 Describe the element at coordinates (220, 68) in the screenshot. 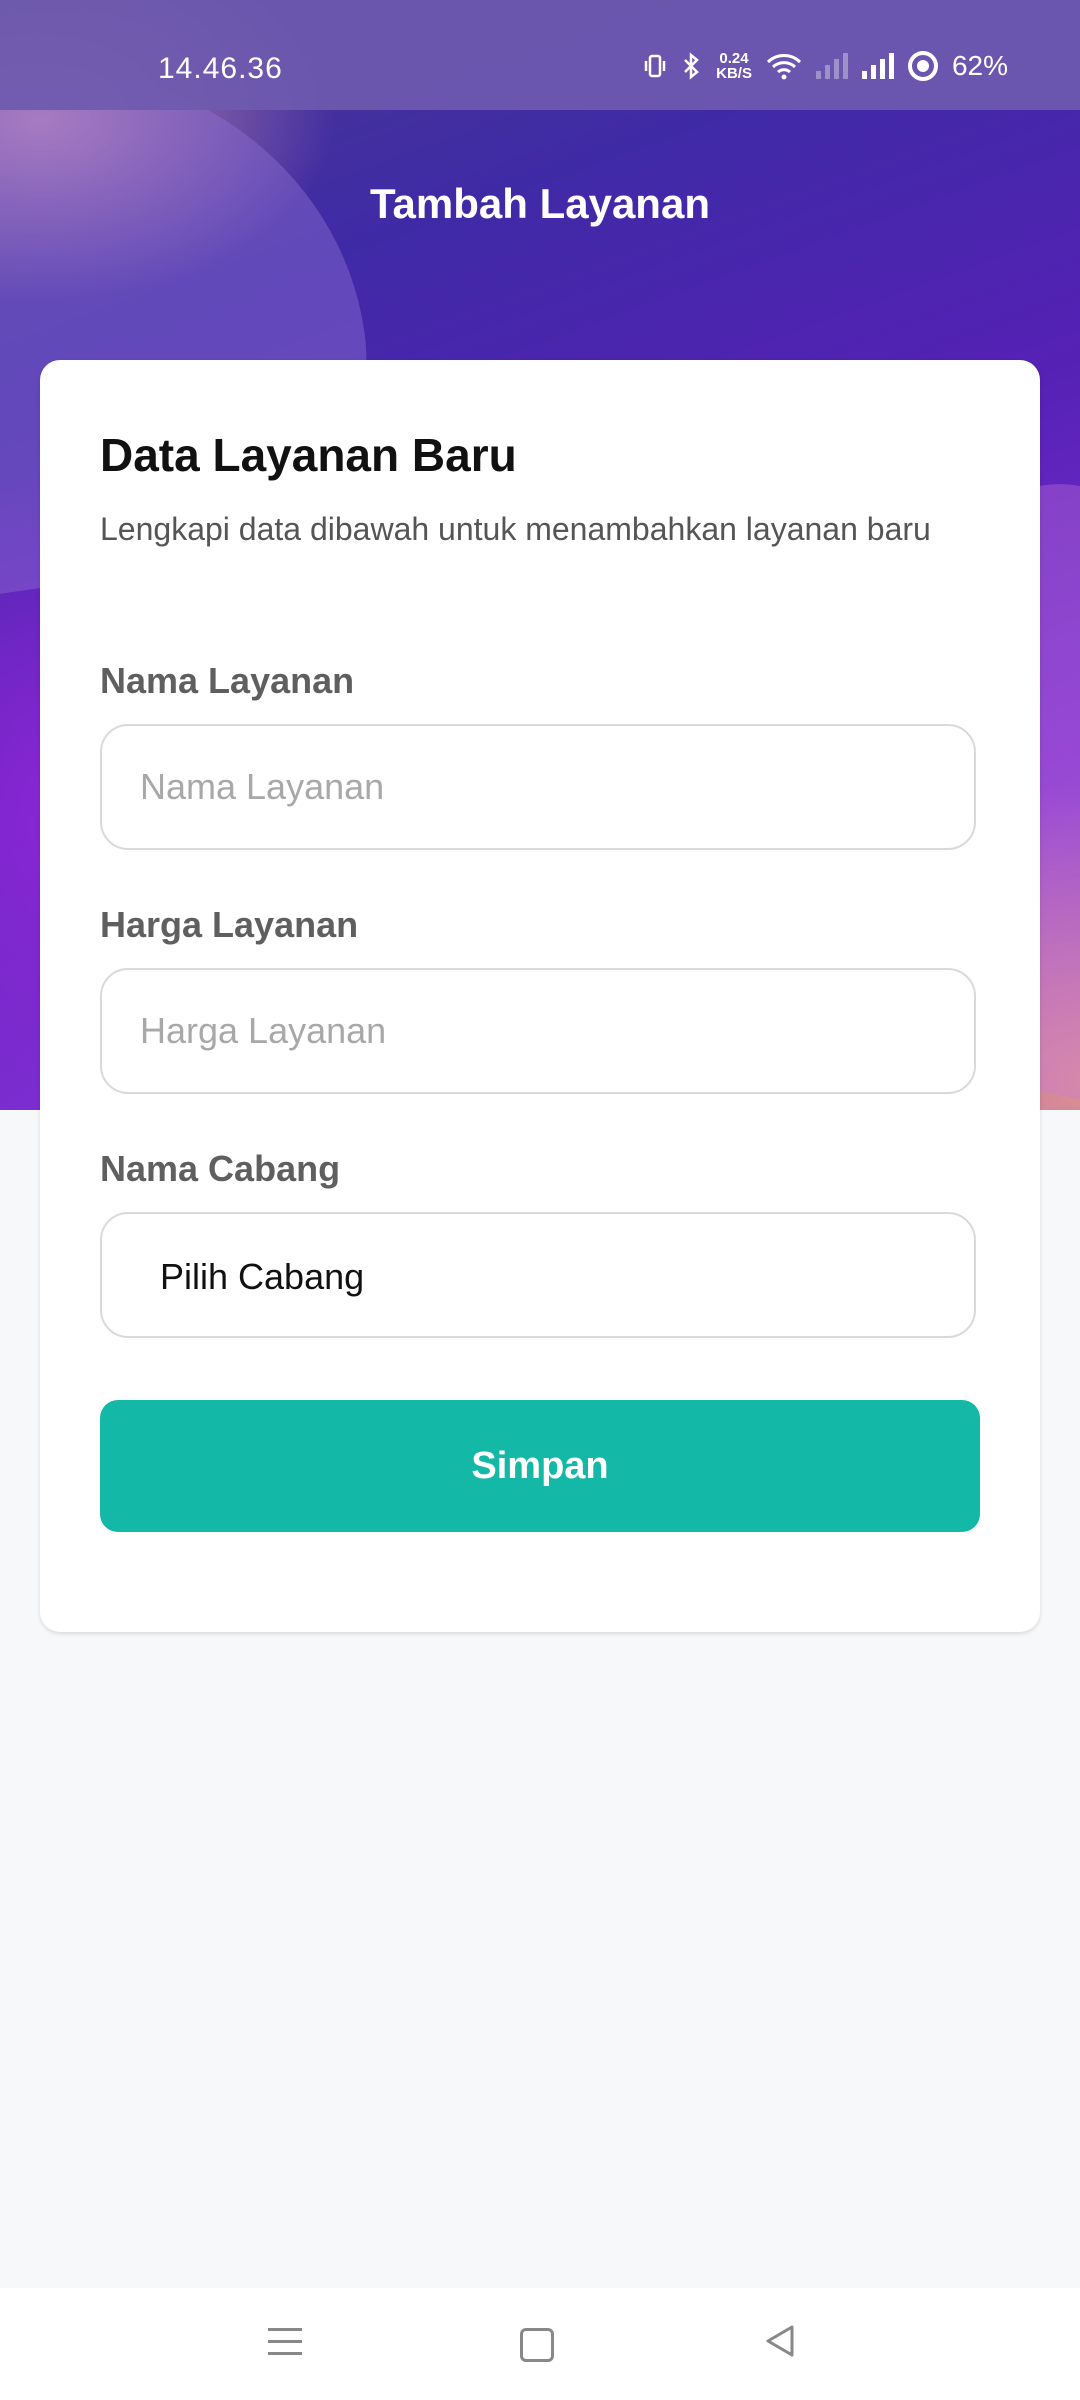

I see `status-time: 14.46.36` at that location.